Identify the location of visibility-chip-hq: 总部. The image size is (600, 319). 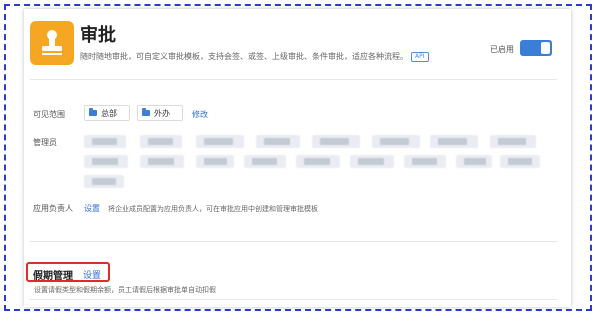
(107, 113).